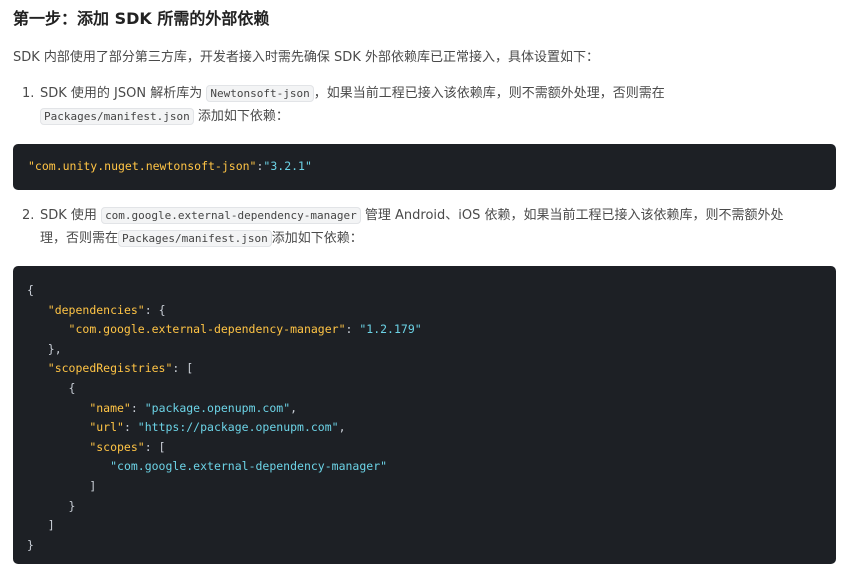  Describe the element at coordinates (489, 93) in the screenshot. I see `step-1-text-b: ，如果当前工程已接入该依赖库，则不需额外处理，否则需在` at that location.